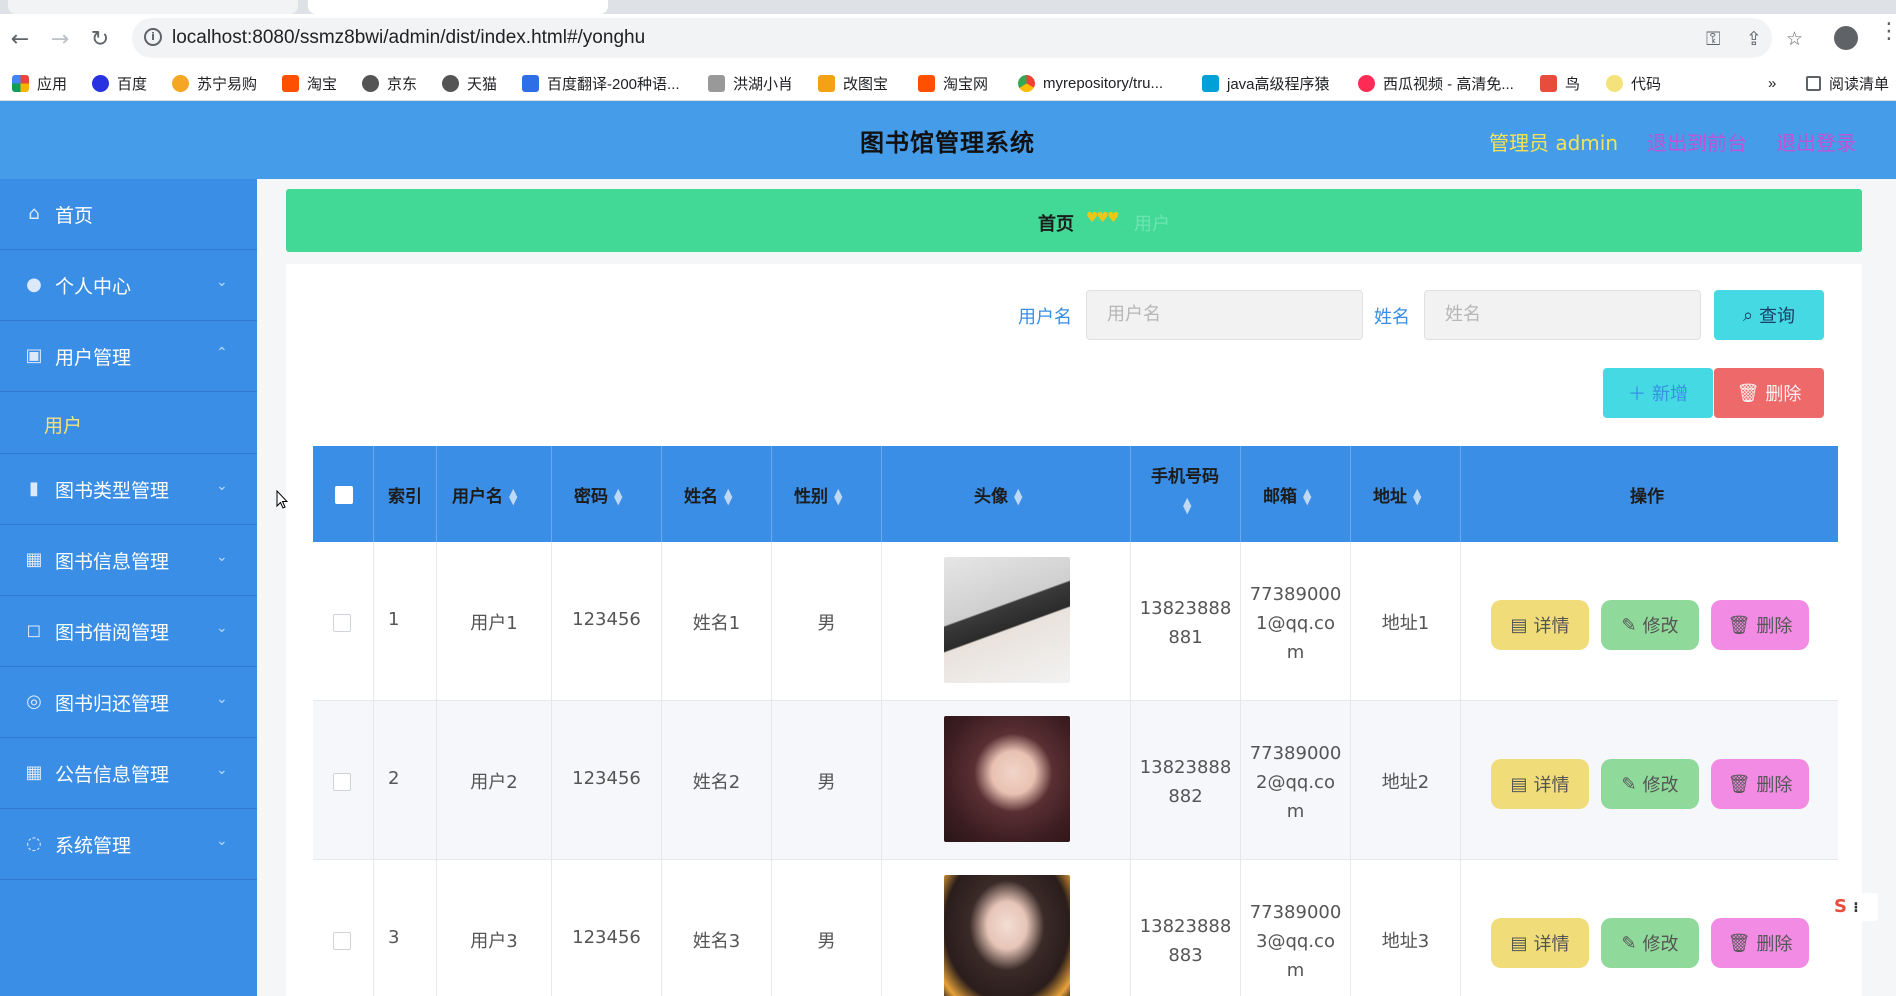 The width and height of the screenshot is (1896, 996). What do you see at coordinates (1296, 494) in the screenshot?
I see `th-email: 邮箱 ▲ ▼` at bounding box center [1296, 494].